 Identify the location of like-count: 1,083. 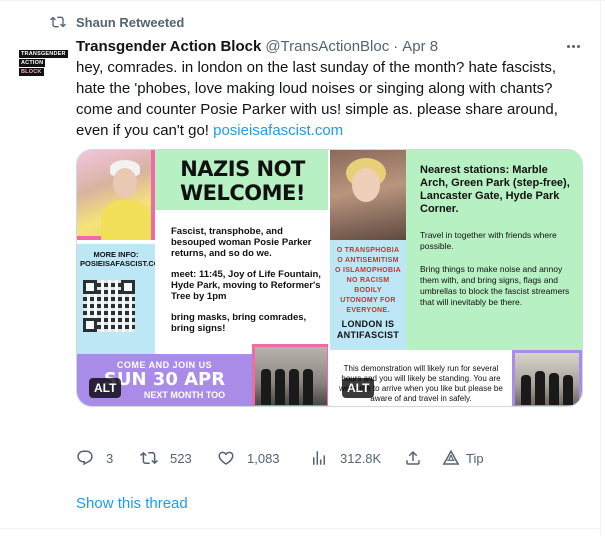
(263, 458).